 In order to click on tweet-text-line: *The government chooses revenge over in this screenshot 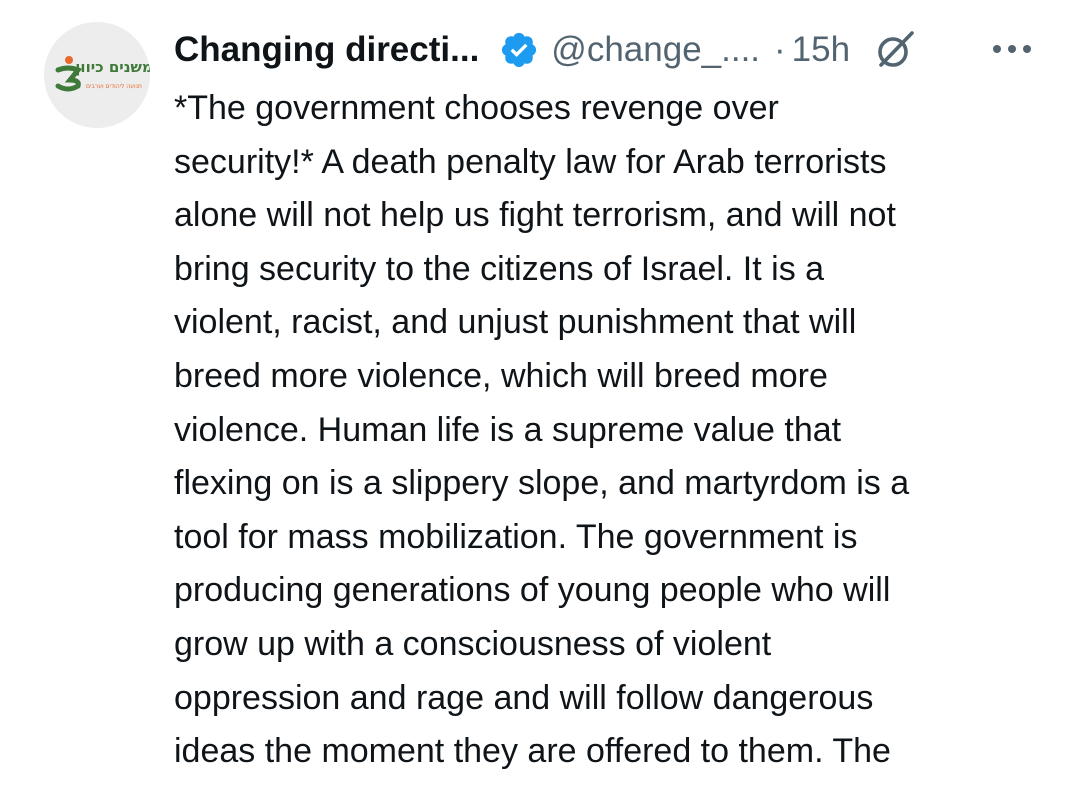, I will do `click(476, 108)`.